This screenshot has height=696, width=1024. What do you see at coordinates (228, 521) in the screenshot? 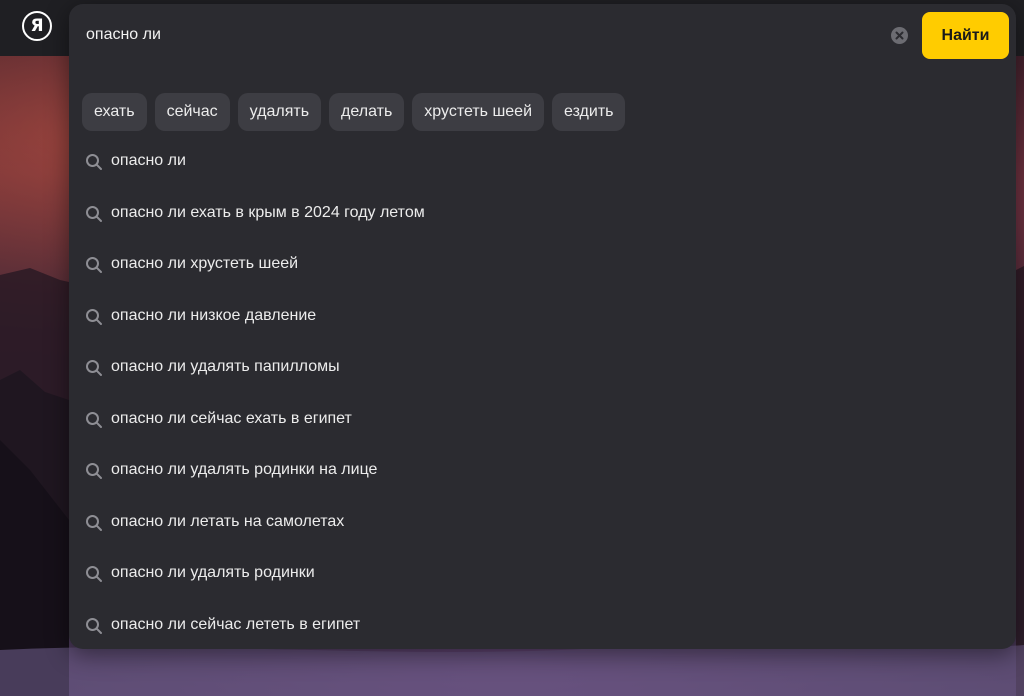
I see `suggestion-text: опасно ли летать на самолетах` at bounding box center [228, 521].